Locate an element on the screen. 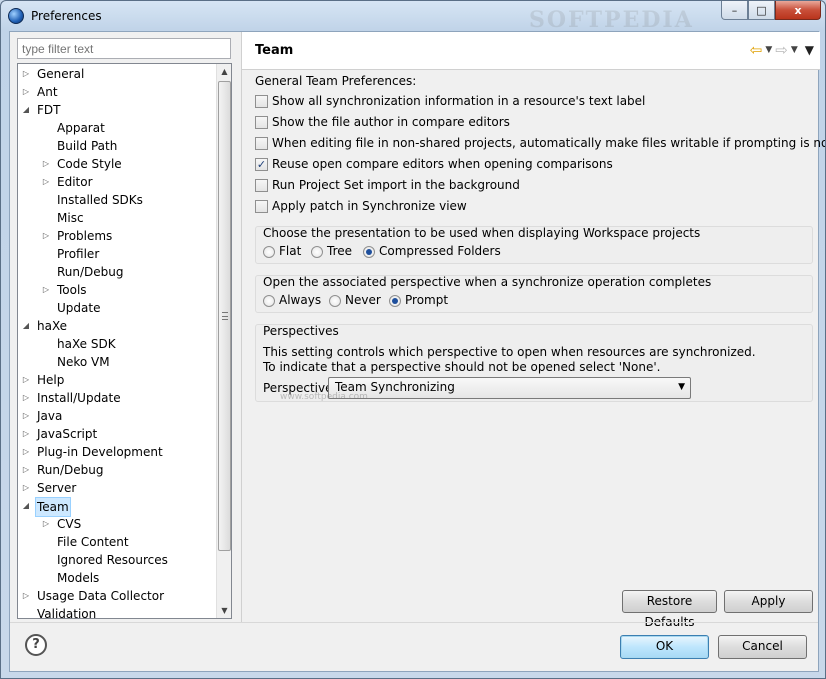 The image size is (826, 679). radio-compressed-folders is located at coordinates (369, 252).